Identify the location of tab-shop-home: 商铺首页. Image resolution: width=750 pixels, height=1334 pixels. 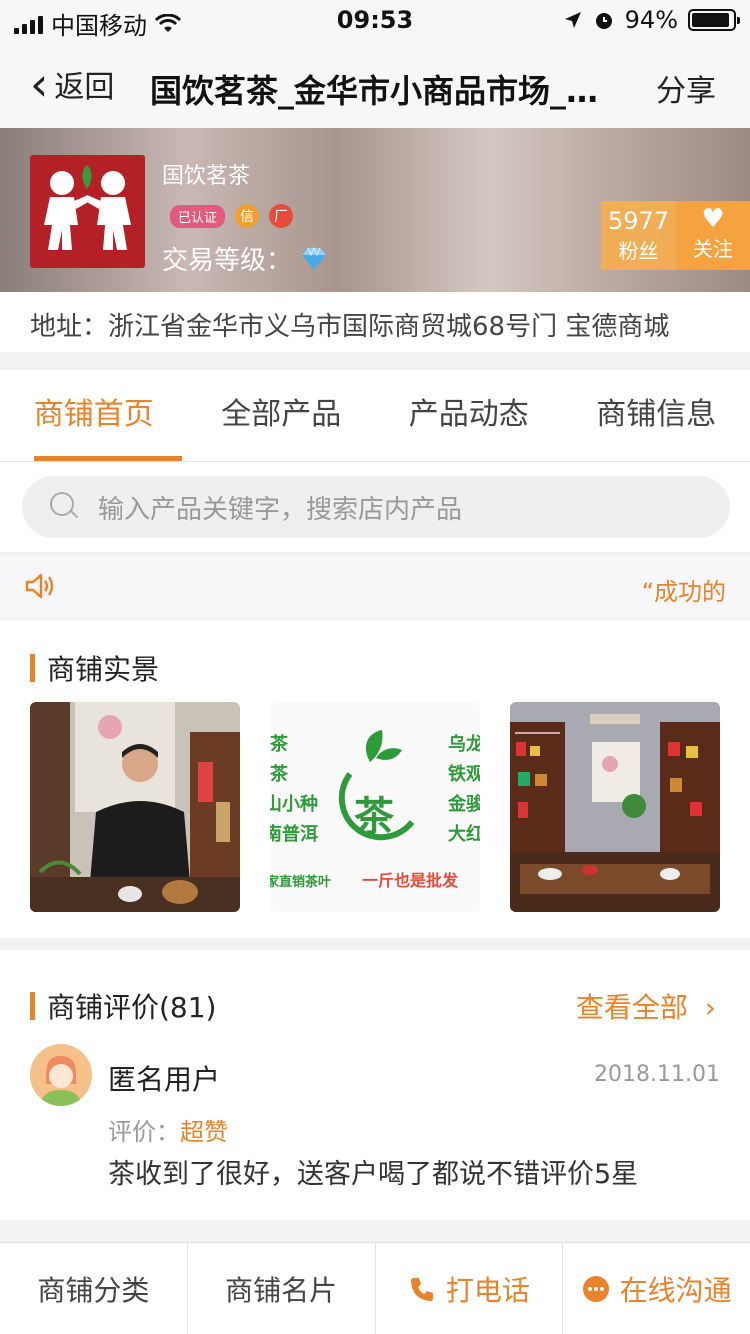
(94, 415).